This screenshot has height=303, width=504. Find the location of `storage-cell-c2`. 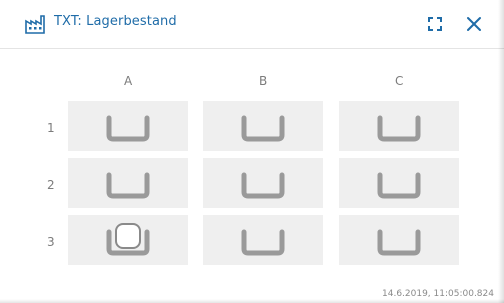

storage-cell-c2 is located at coordinates (399, 183).